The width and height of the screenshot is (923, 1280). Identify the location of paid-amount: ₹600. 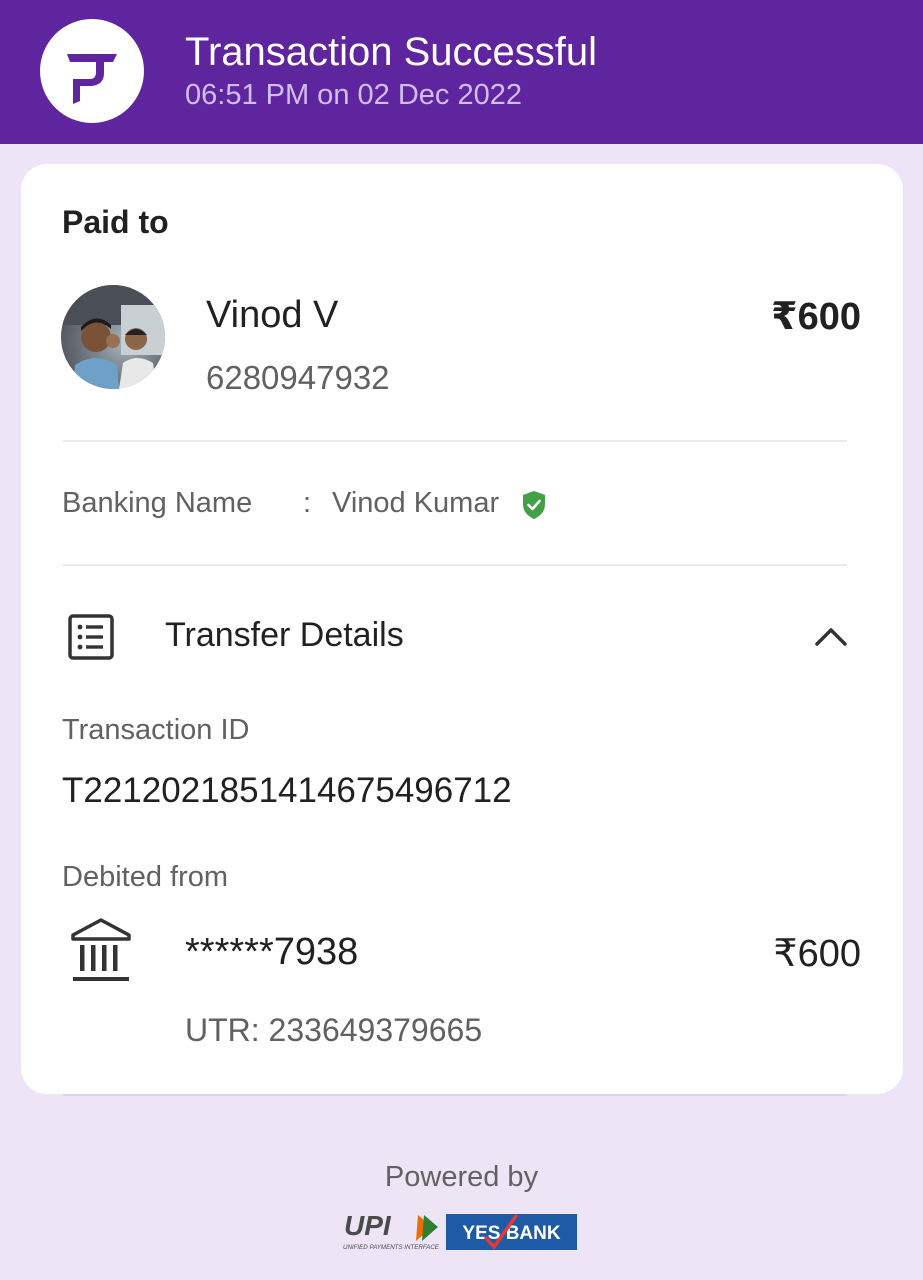
(816, 317).